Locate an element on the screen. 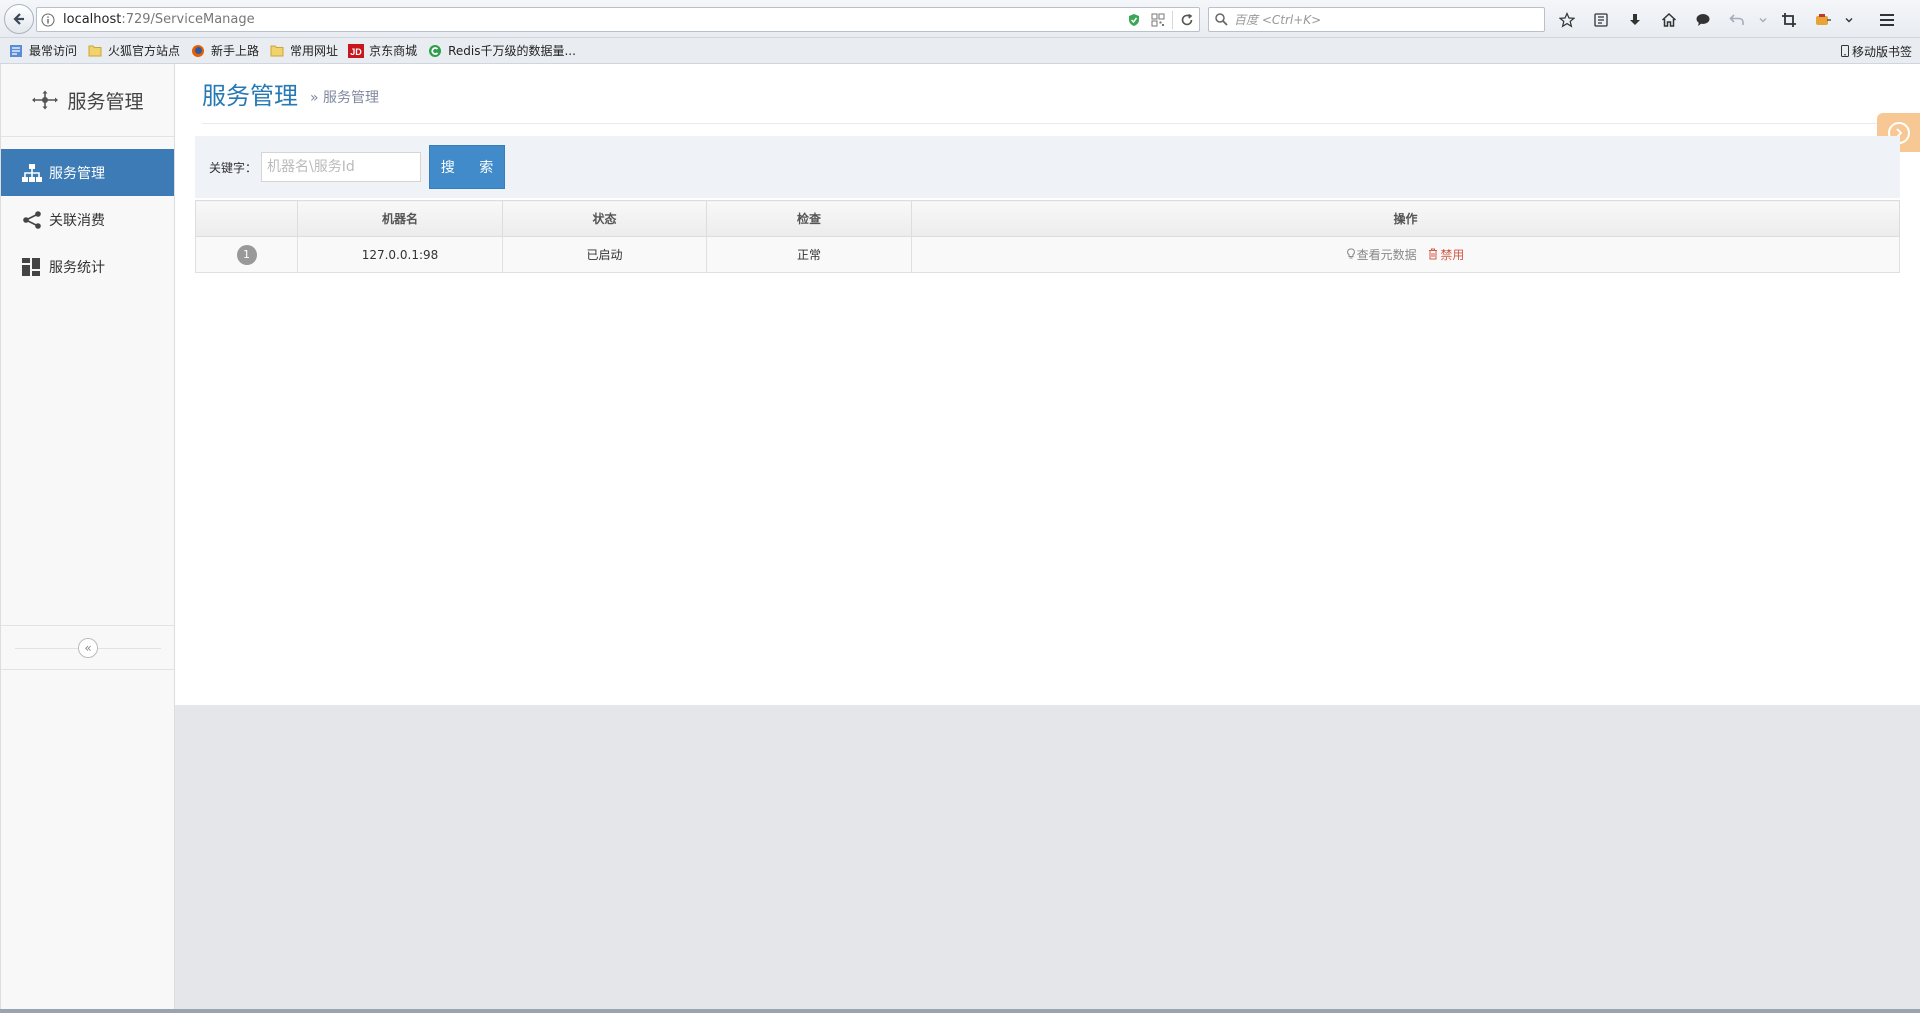 This screenshot has height=1013, width=1920. trash-icon is located at coordinates (1433, 254).